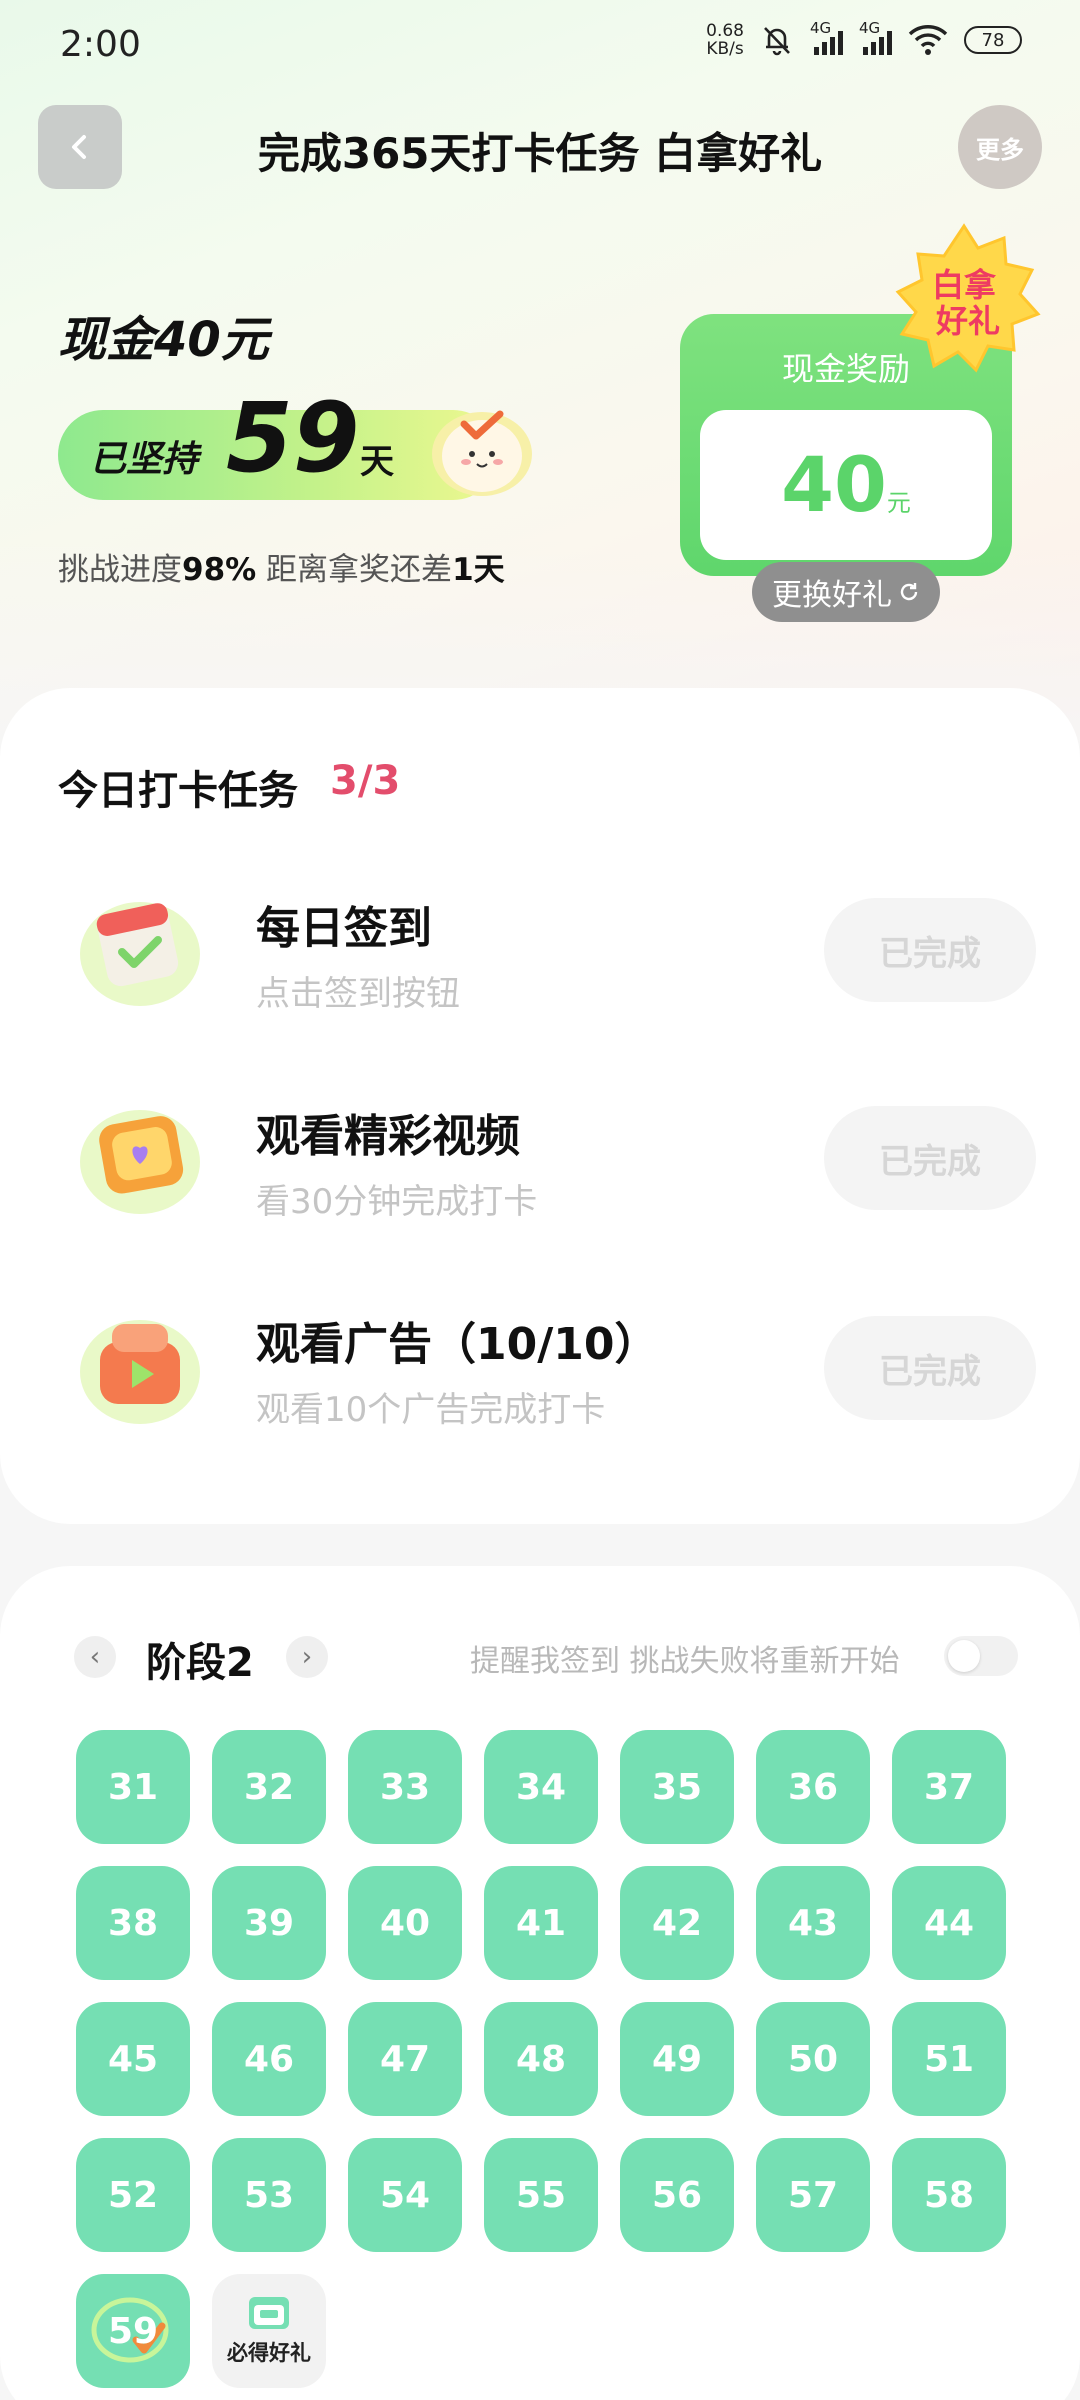 This screenshot has height=2400, width=1080. I want to click on task-subtitle-watch-ads: 观看10个广告完成打卡, so click(431, 1410).